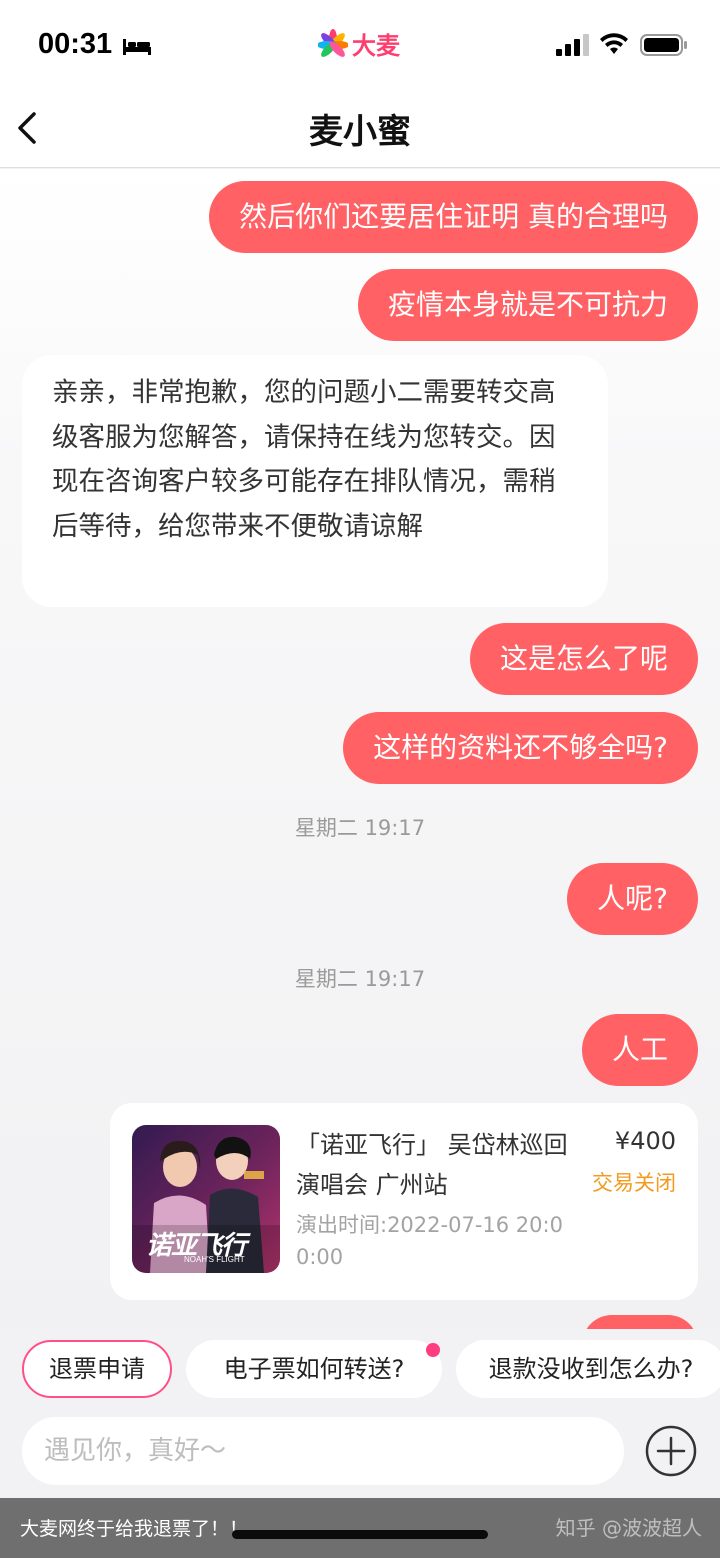 The height and width of the screenshot is (1558, 720). I want to click on user-message: 这是怎么了呢, so click(583, 659).